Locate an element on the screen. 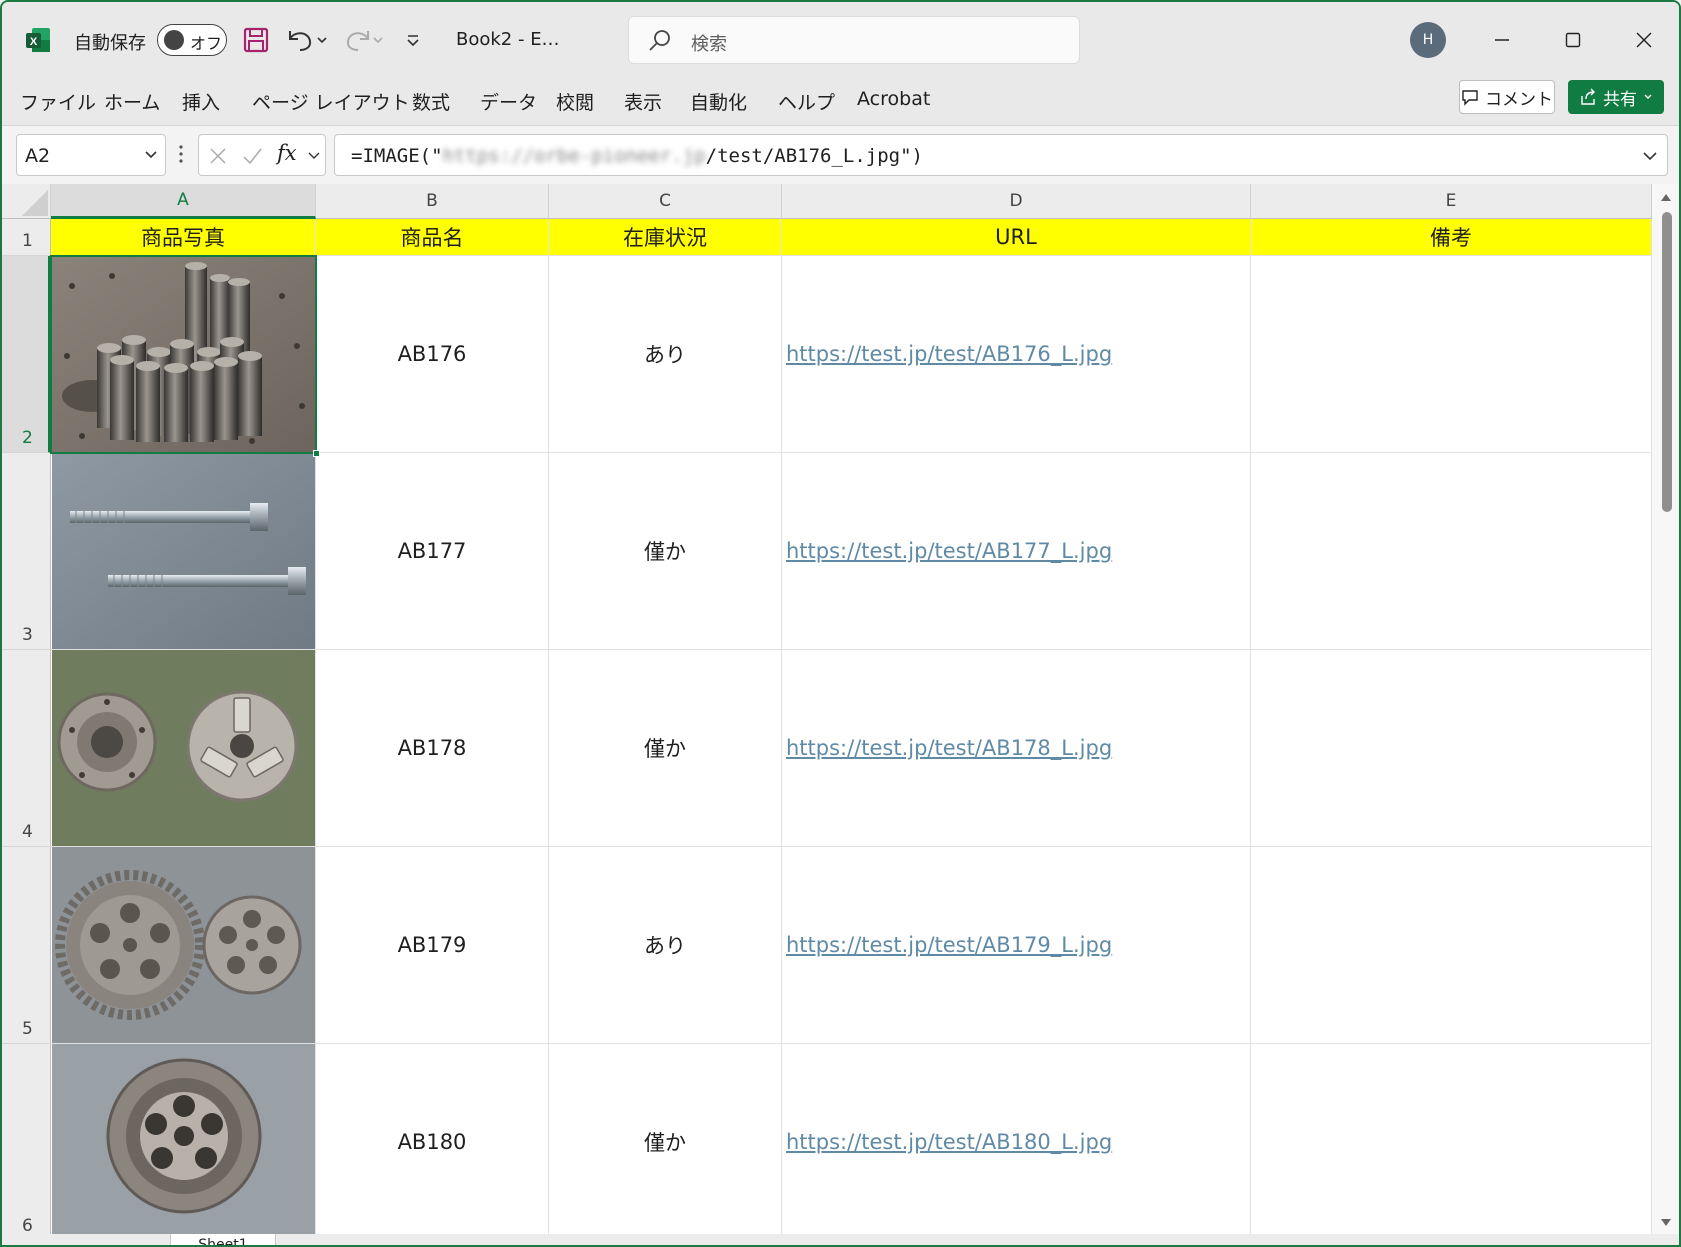 The width and height of the screenshot is (1681, 1247). column-header-d: D is located at coordinates (1016, 201).